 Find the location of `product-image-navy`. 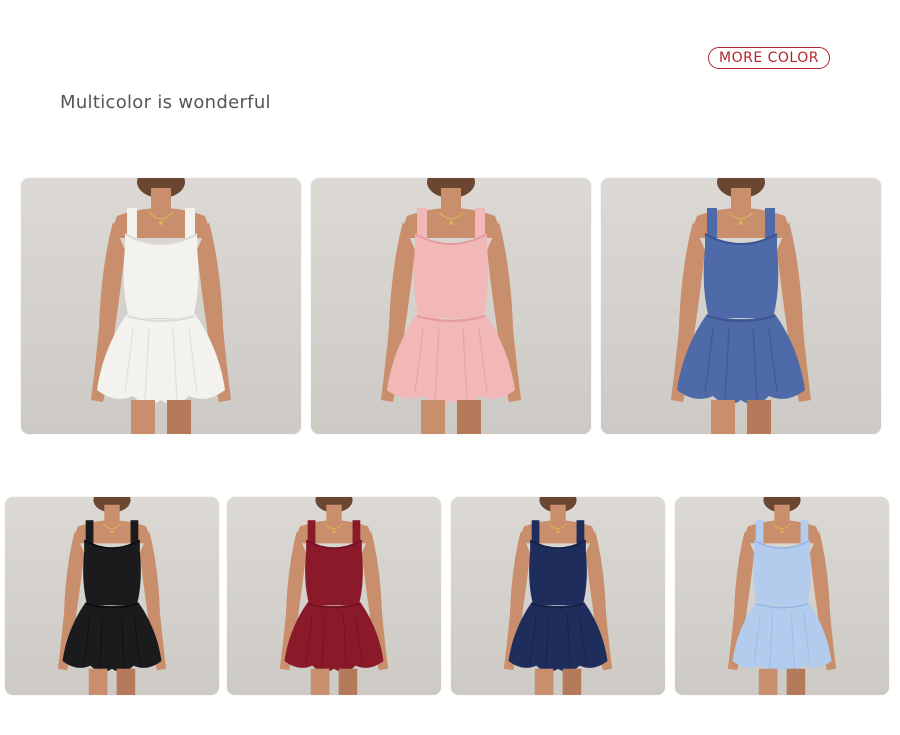

product-image-navy is located at coordinates (558, 596).